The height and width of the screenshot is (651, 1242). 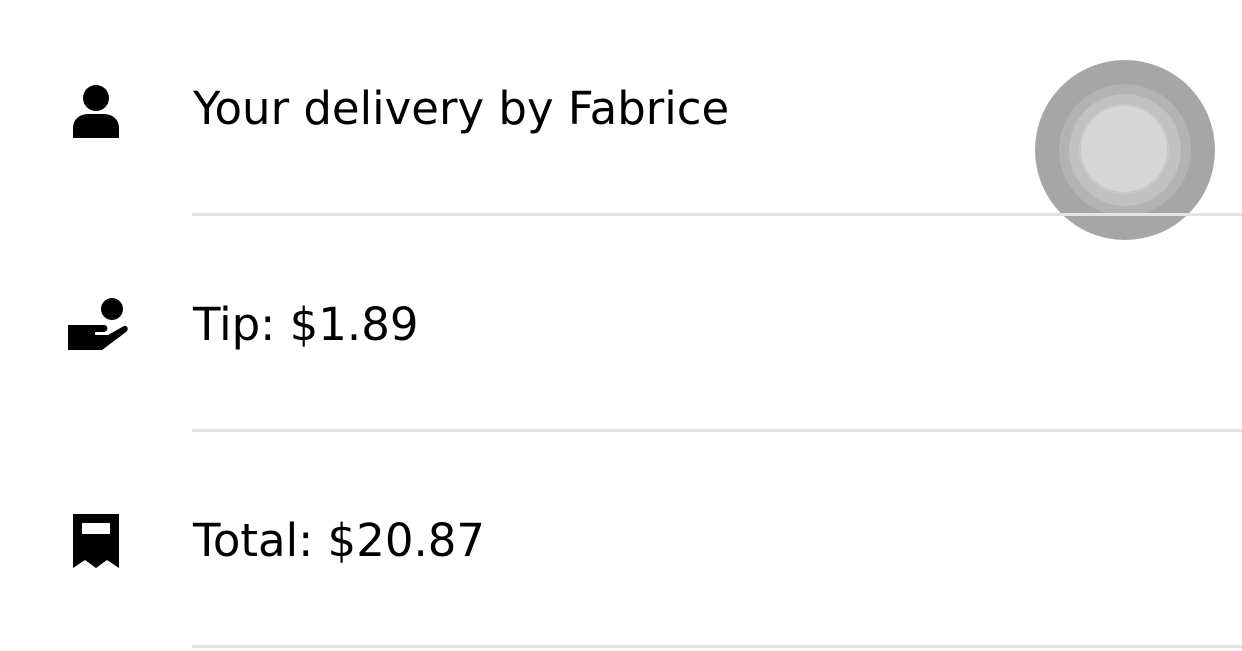 I want to click on tip-label: Tip: $1.89, so click(x=306, y=324).